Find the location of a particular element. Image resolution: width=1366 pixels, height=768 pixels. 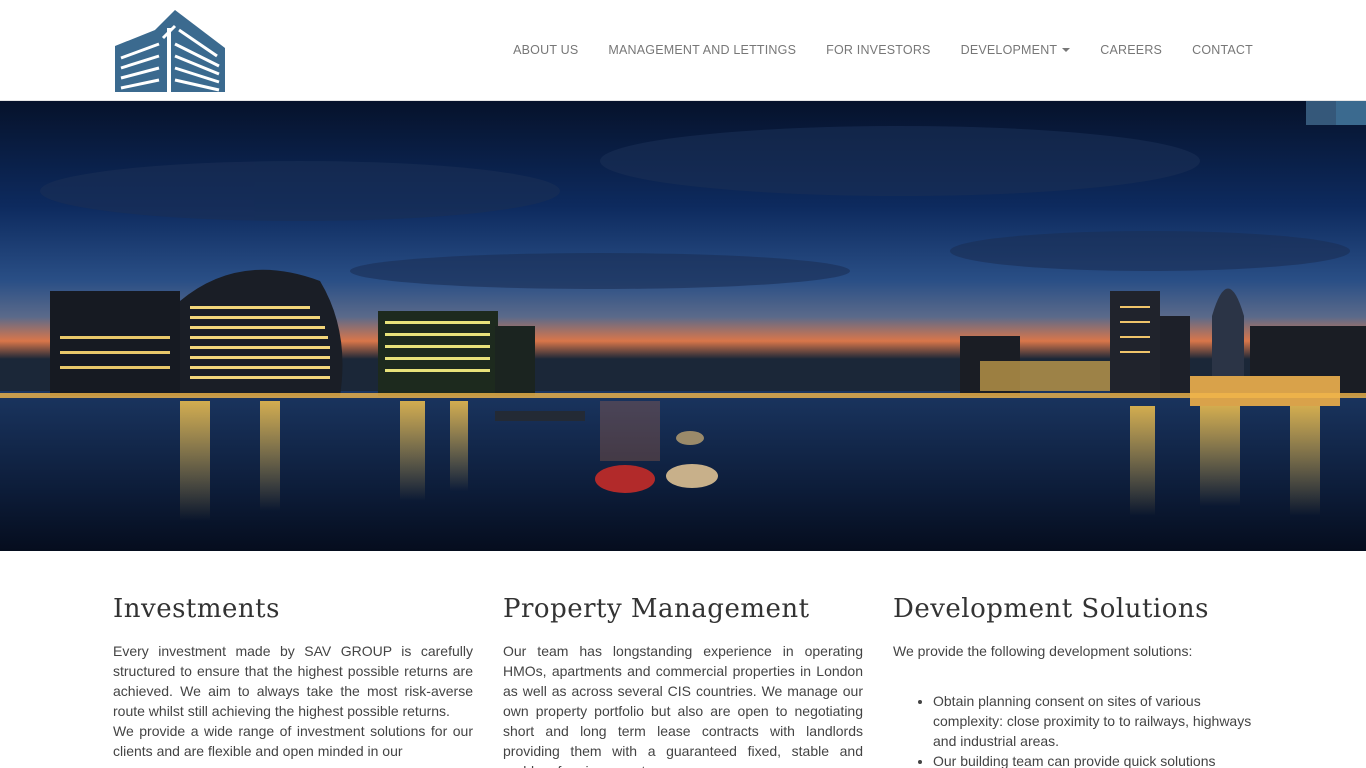

nav-about-us-label: ABOUT US is located at coordinates (546, 50).